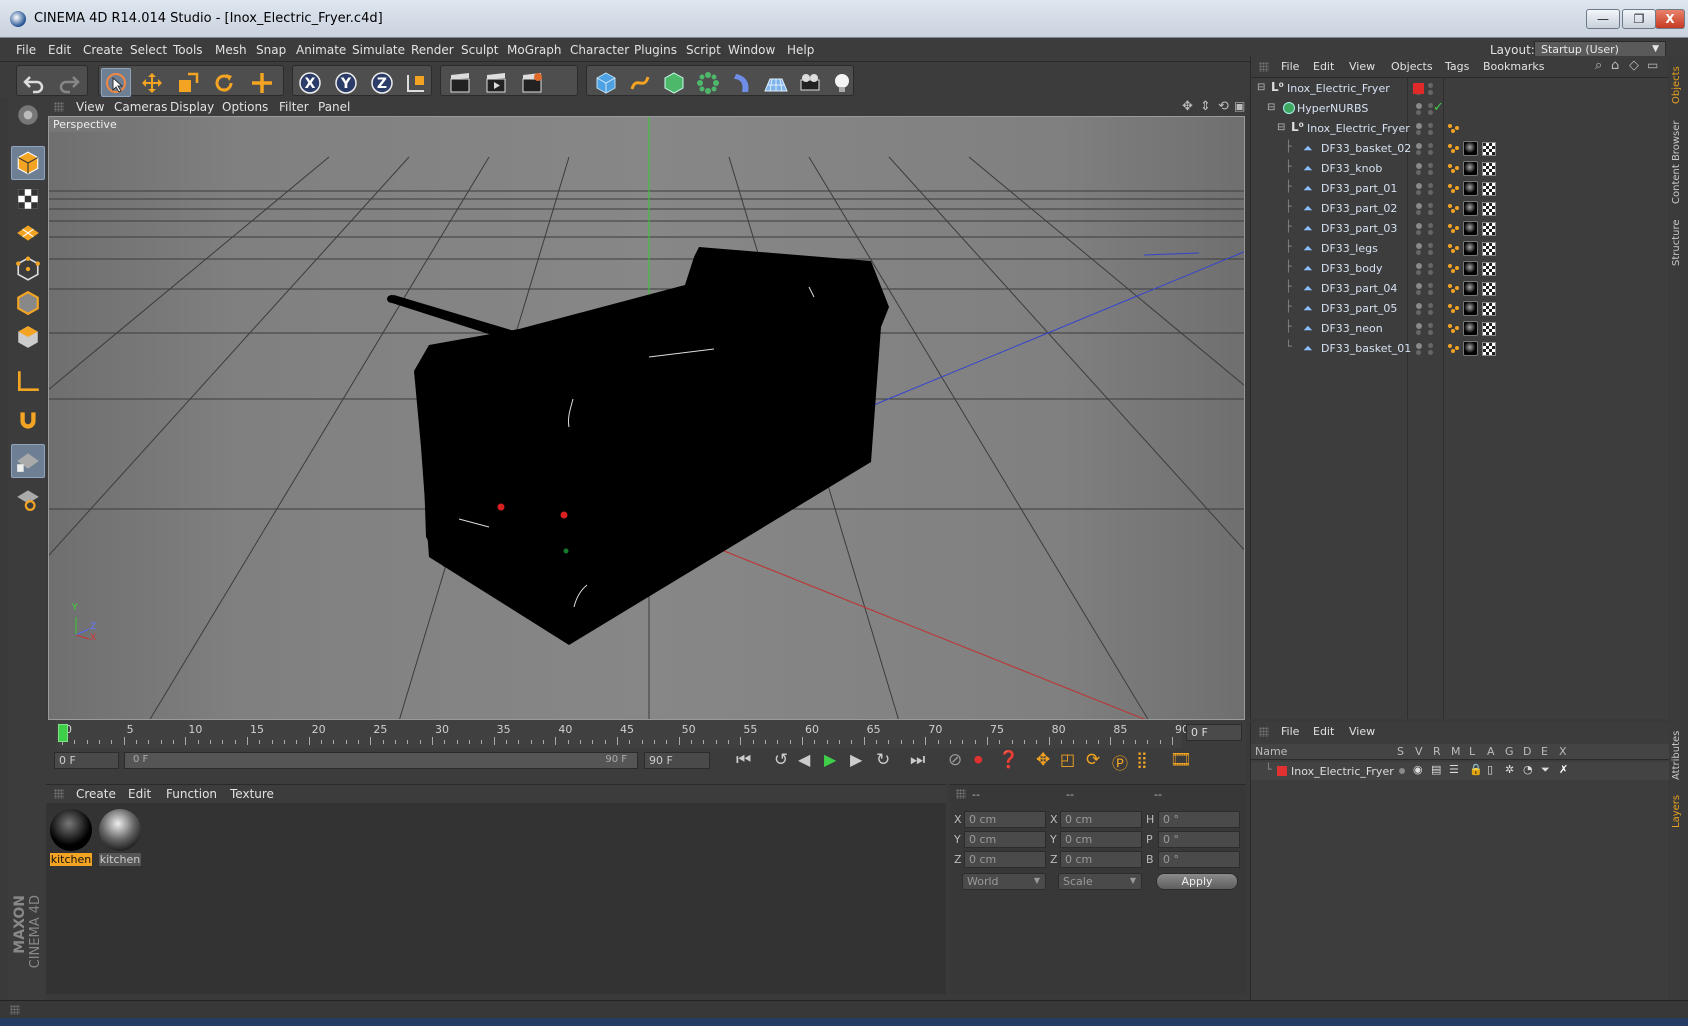 This screenshot has height=1026, width=1688. Describe the element at coordinates (1438, 107) in the screenshot. I see `check-icon: ✓` at that location.